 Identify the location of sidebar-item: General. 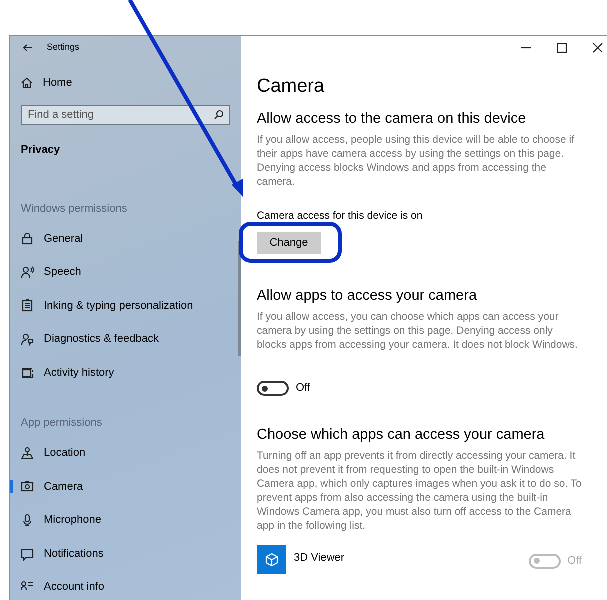
(120, 239).